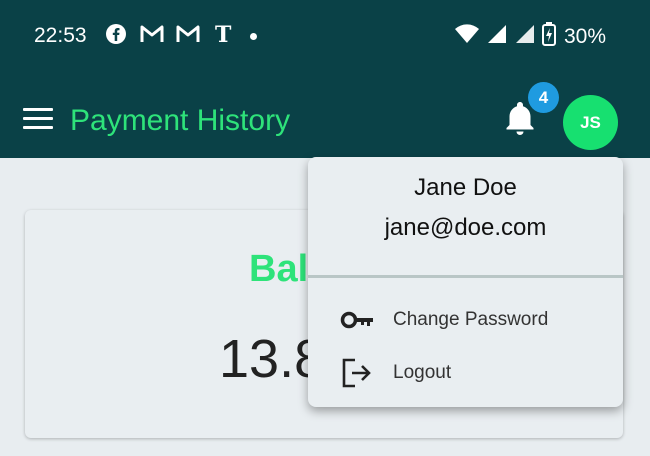  Describe the element at coordinates (116, 34) in the screenshot. I see `facebook-icon` at that location.